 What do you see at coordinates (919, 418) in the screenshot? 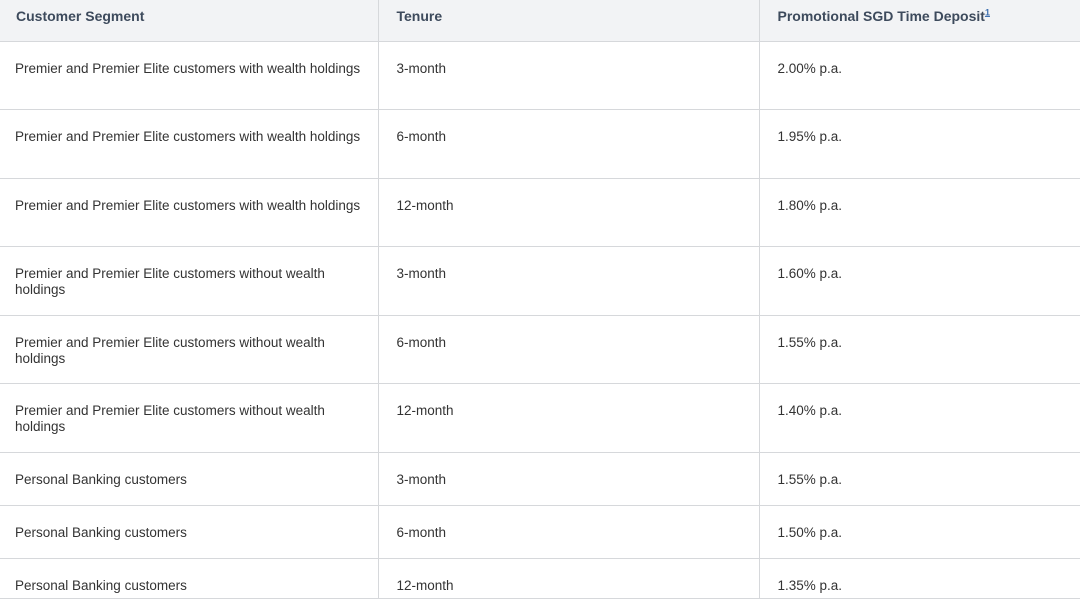
I see `cell-rate: 1.40% p.a.` at bounding box center [919, 418].